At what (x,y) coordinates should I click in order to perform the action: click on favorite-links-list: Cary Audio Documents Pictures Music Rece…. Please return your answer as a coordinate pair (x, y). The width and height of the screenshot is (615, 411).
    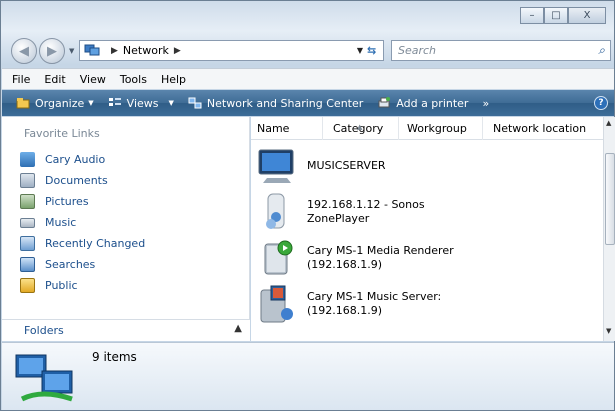
    Looking at the image, I should click on (82, 222).